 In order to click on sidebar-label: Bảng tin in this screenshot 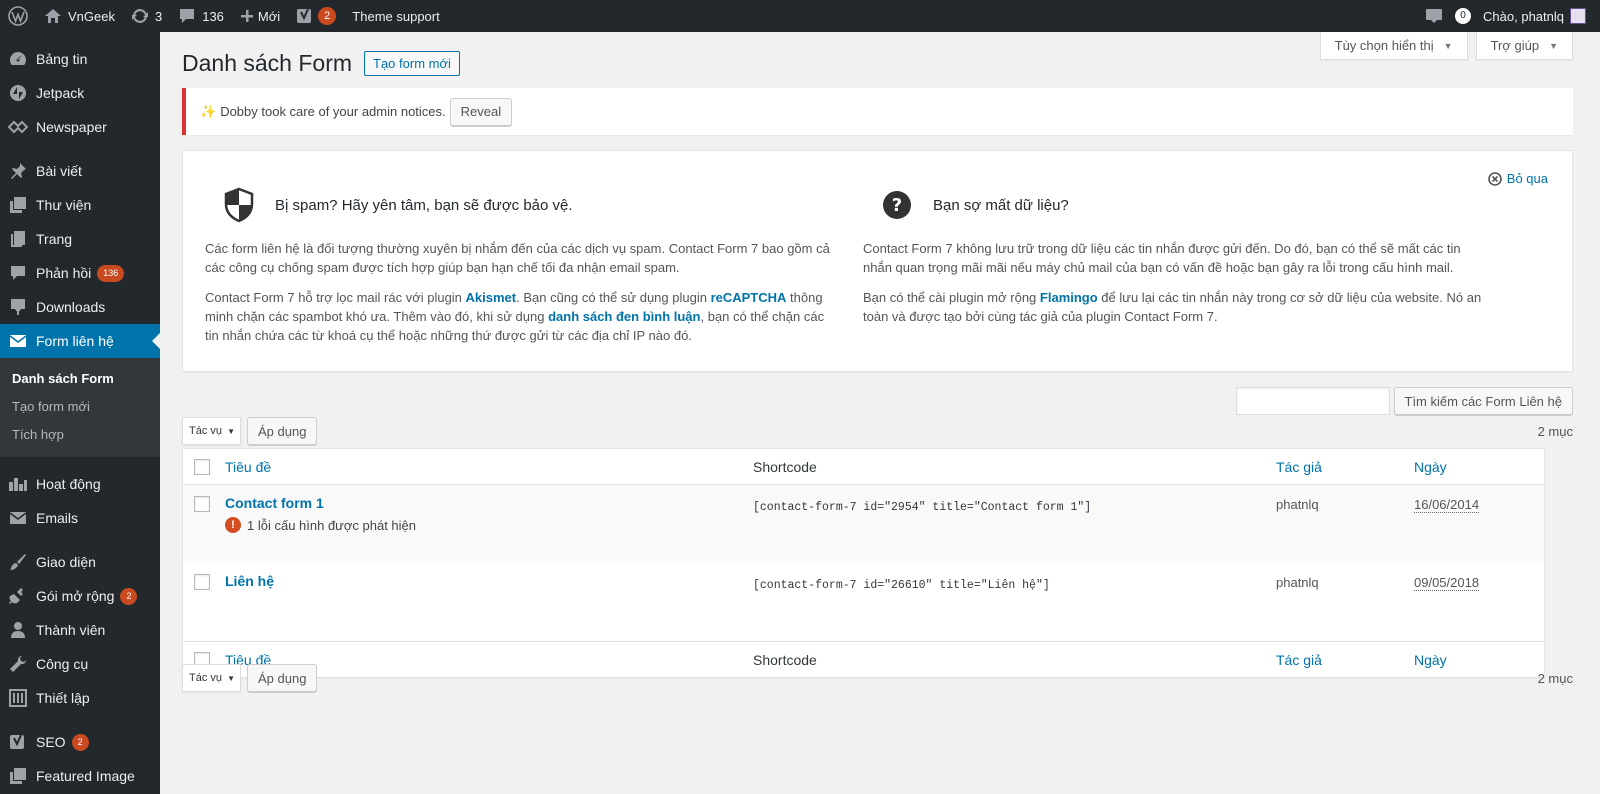, I will do `click(62, 59)`.